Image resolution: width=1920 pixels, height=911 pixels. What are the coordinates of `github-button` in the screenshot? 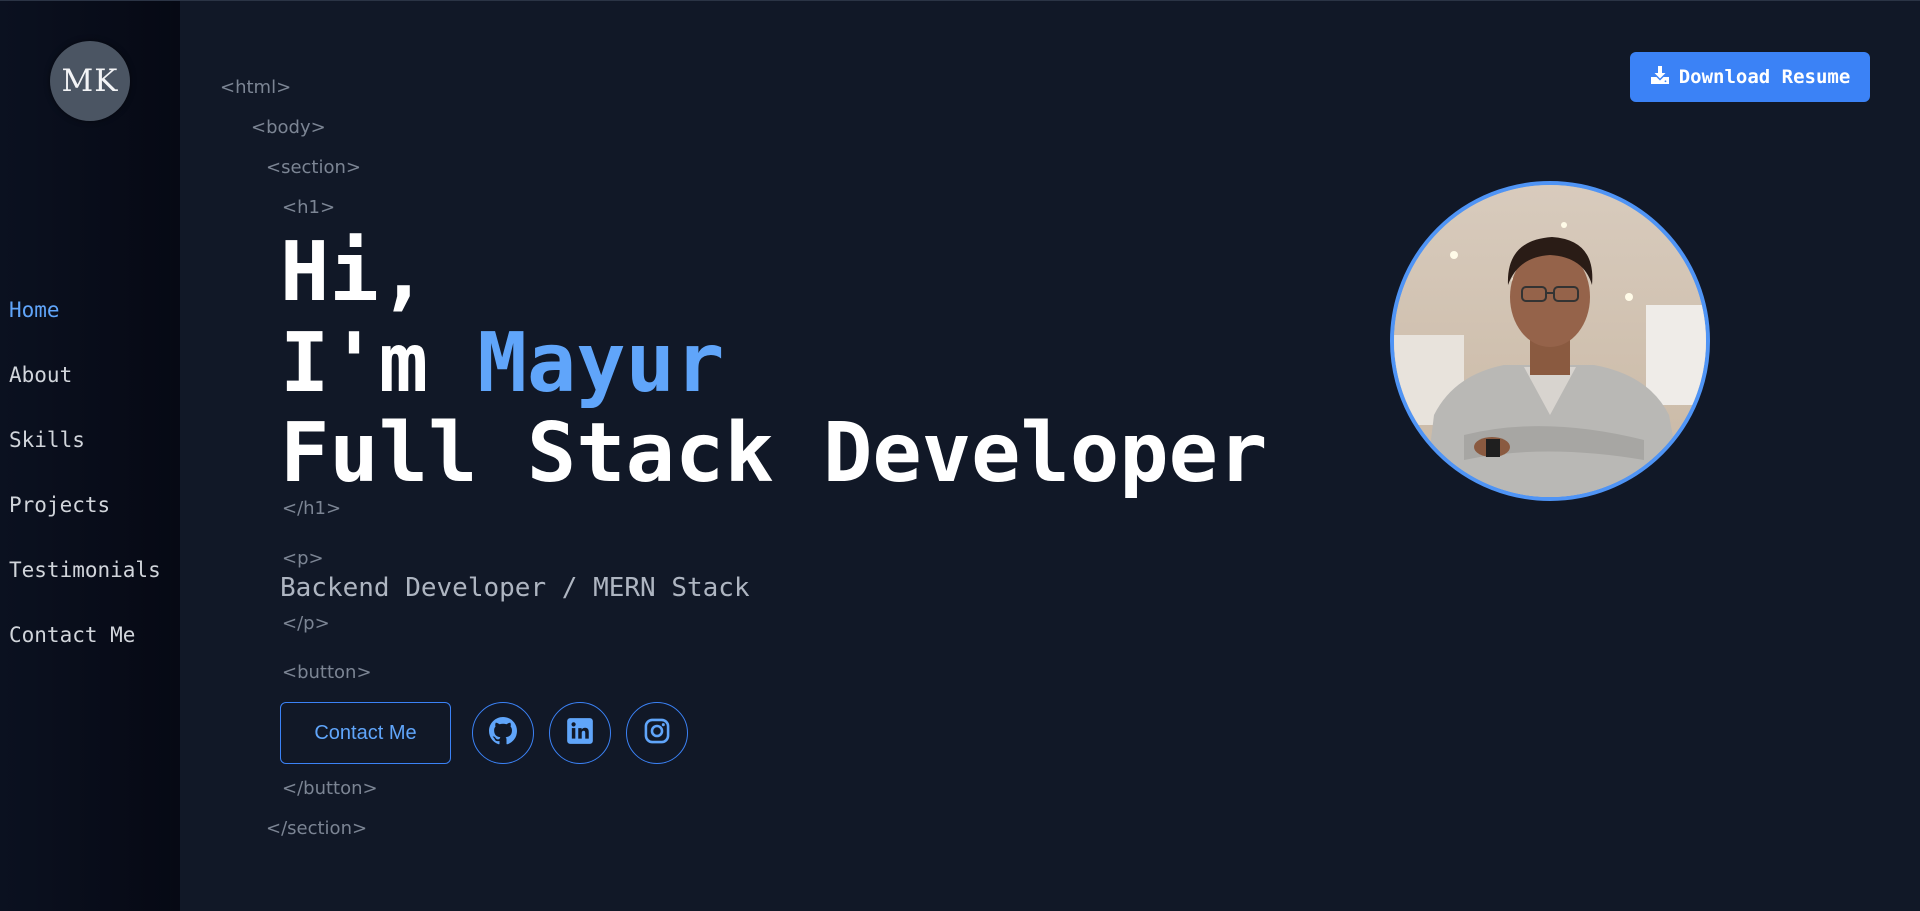 It's located at (503, 733).